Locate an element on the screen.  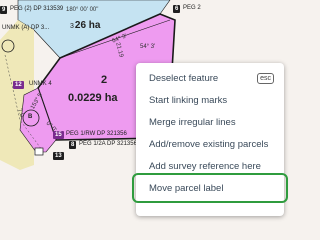
point-15-badge: 15 is located at coordinates (58, 135).